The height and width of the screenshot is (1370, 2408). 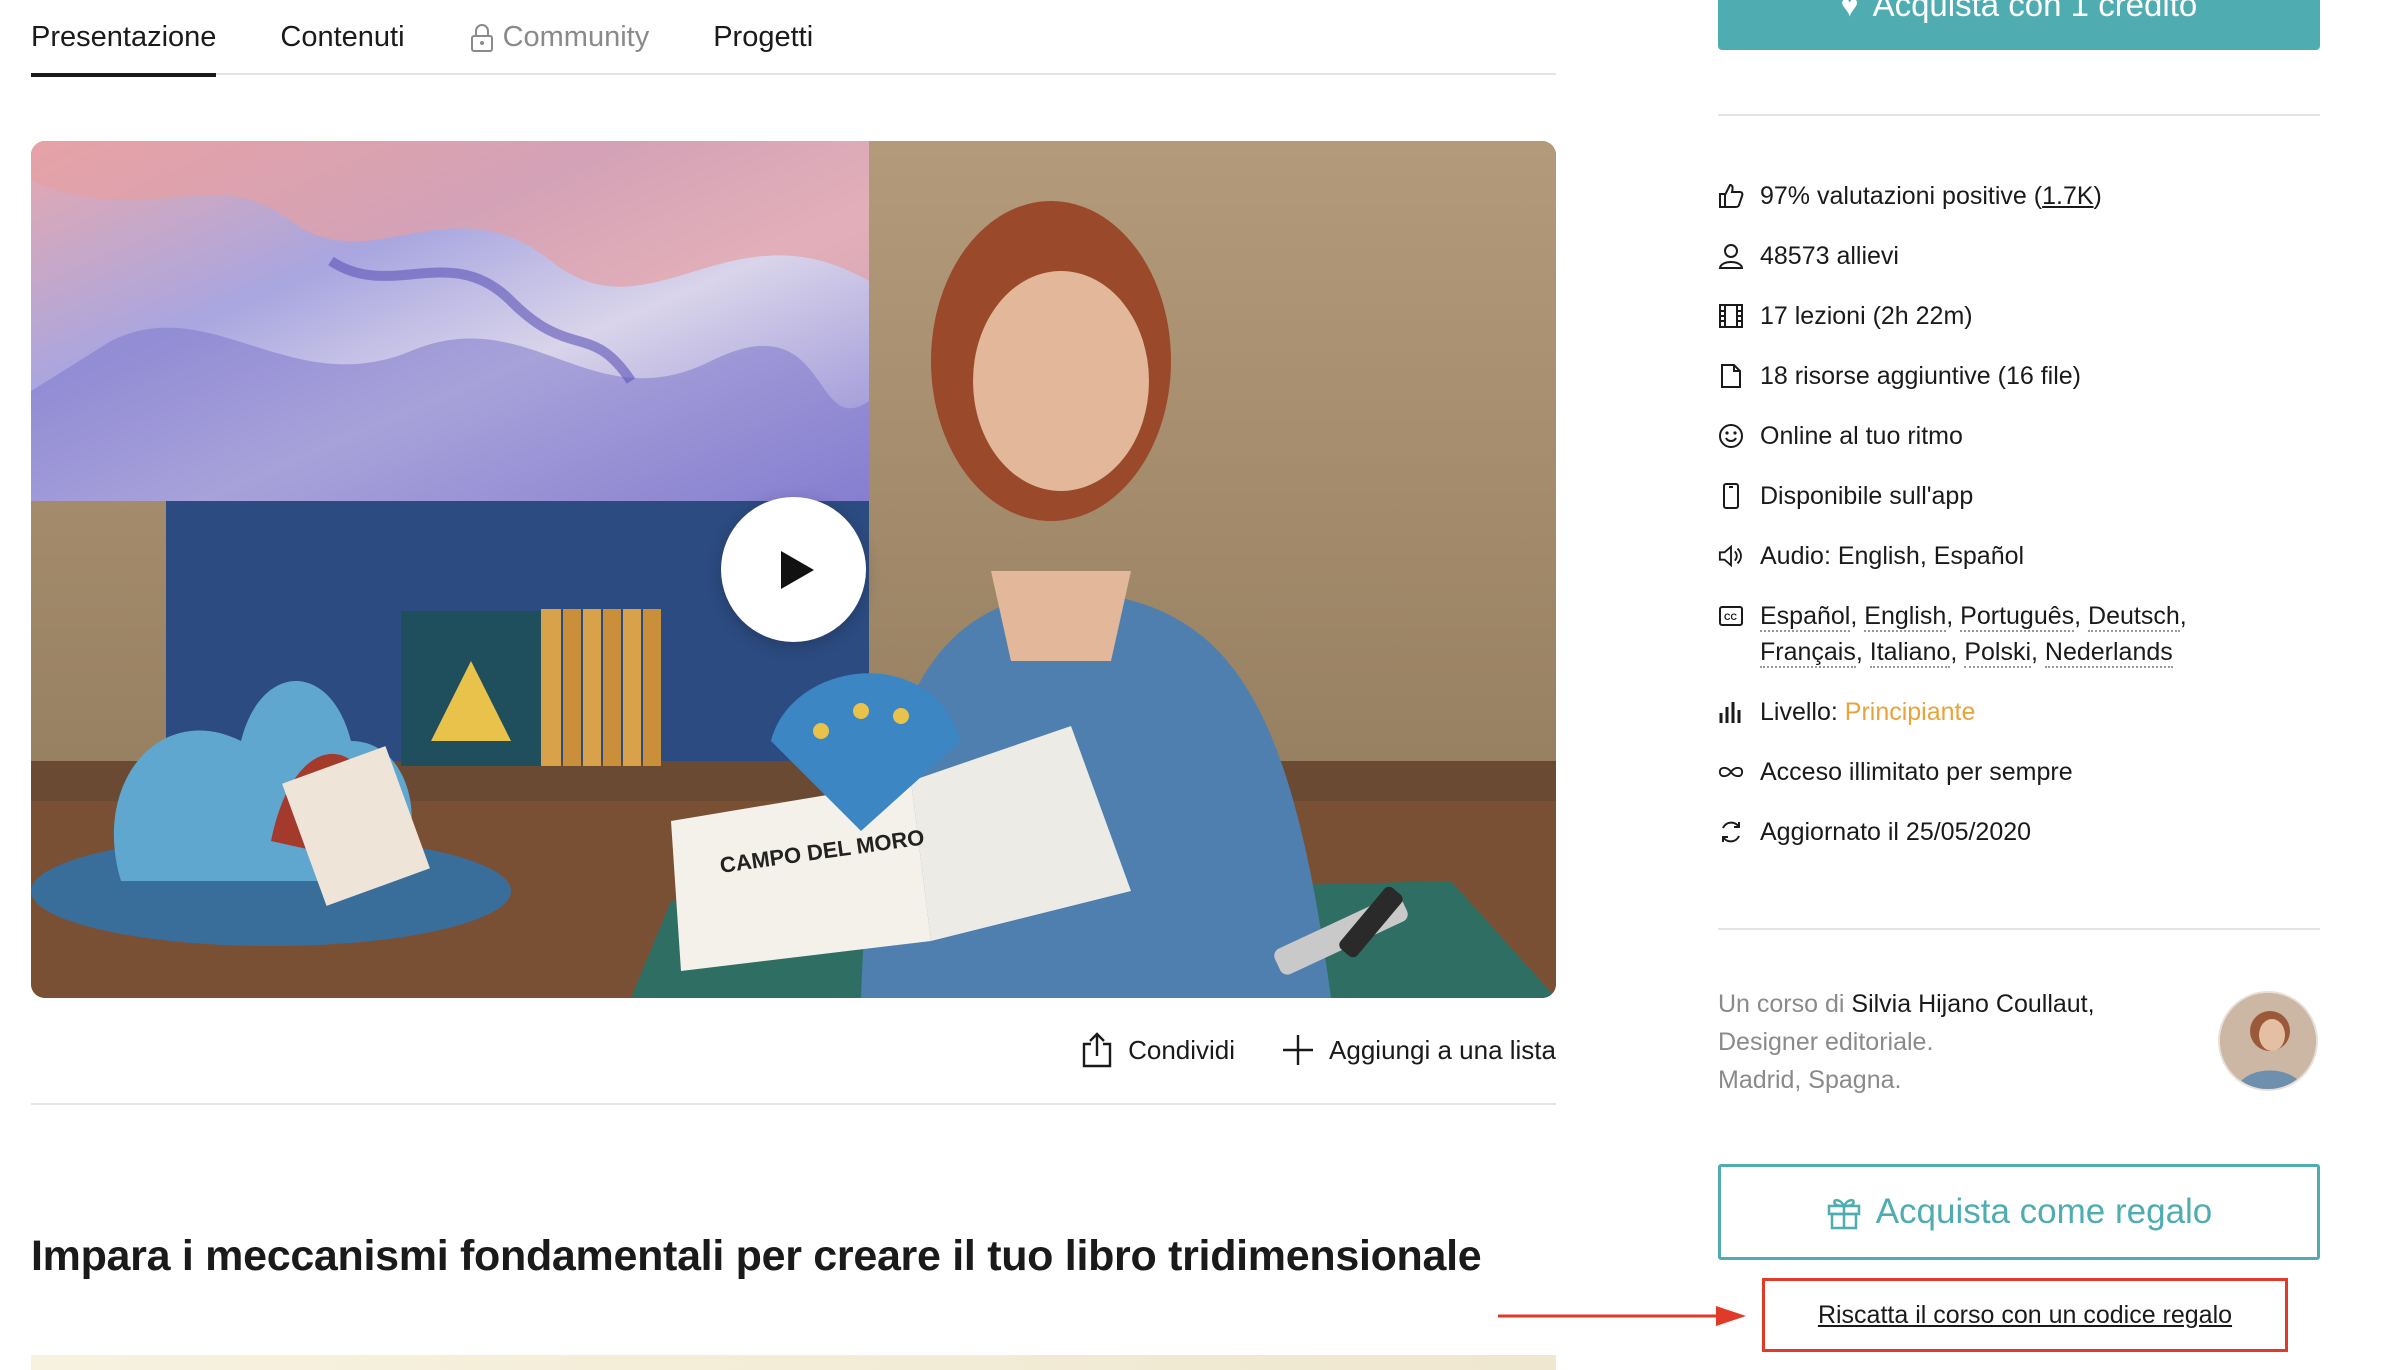 I want to click on subtitle-language: Español, so click(x=1805, y=617).